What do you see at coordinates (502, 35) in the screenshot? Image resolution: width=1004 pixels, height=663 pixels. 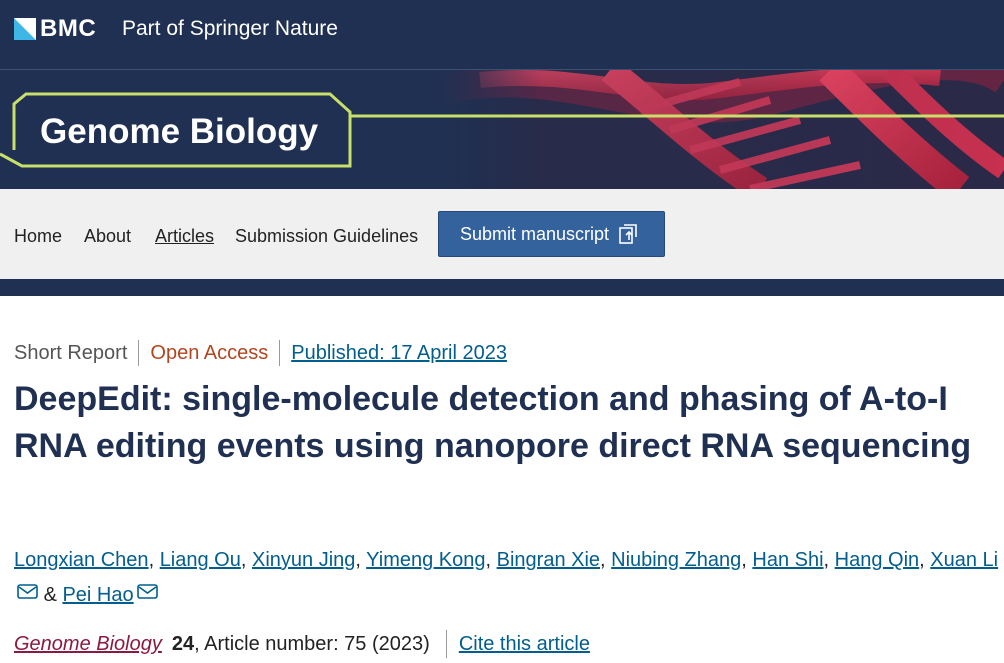 I see `top-bar: BMC Part of Springer Nature` at bounding box center [502, 35].